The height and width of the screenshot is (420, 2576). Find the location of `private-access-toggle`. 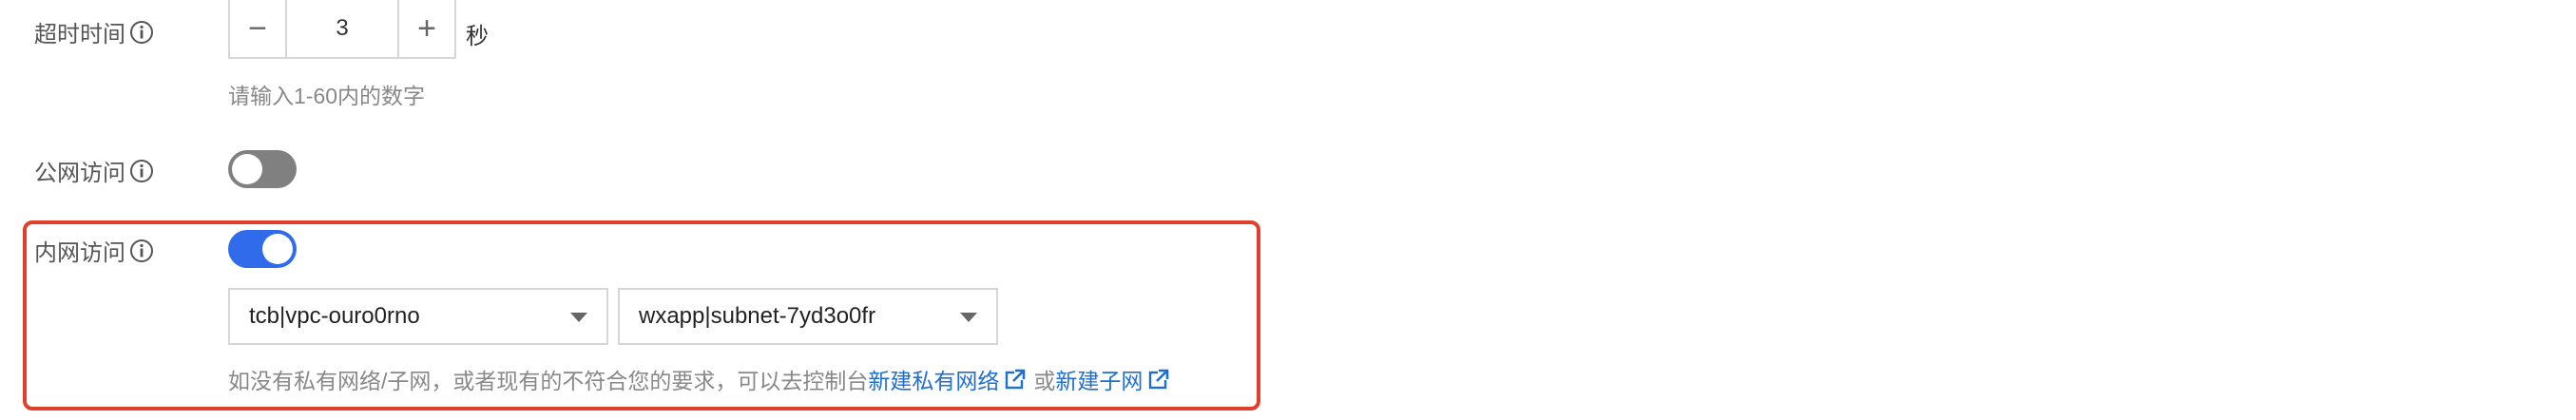

private-access-toggle is located at coordinates (262, 249).